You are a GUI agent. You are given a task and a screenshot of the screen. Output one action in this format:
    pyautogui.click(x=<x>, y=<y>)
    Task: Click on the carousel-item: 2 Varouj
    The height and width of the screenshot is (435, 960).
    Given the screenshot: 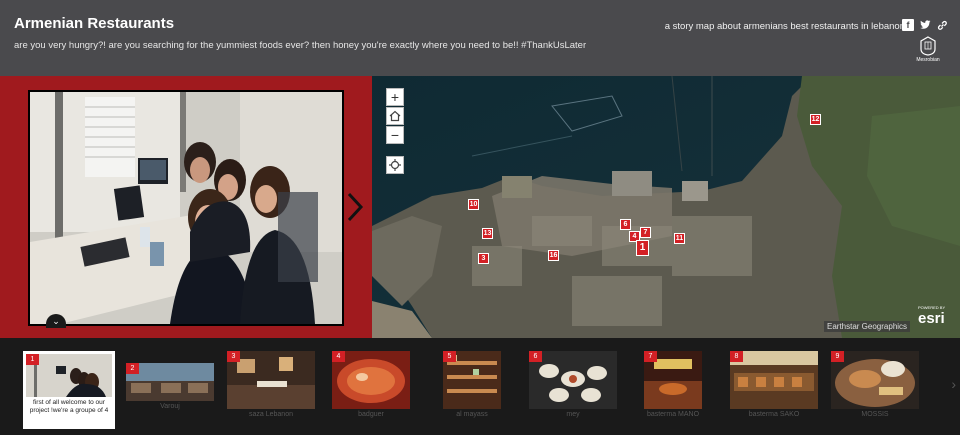 What is the action you would take?
    pyautogui.click(x=170, y=395)
    